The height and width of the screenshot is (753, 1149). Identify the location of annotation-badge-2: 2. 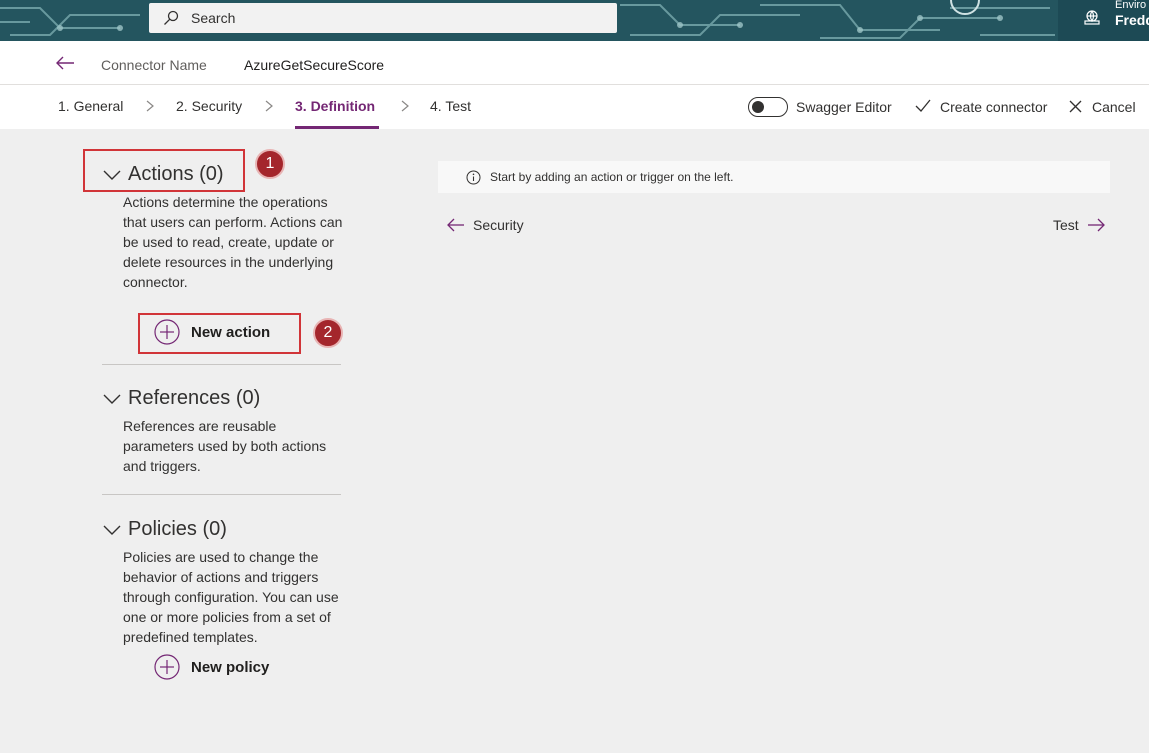
(328, 333).